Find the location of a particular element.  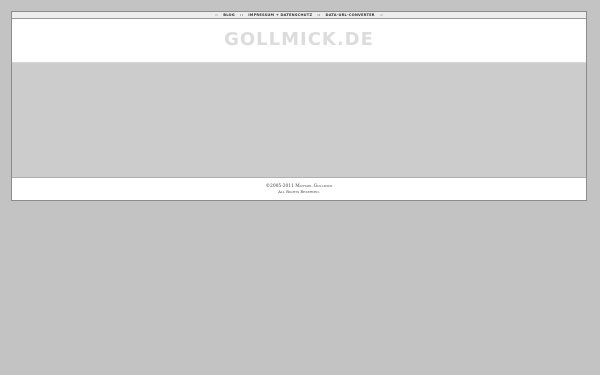

site-logo: GOLLMICK.DE is located at coordinates (299, 39).